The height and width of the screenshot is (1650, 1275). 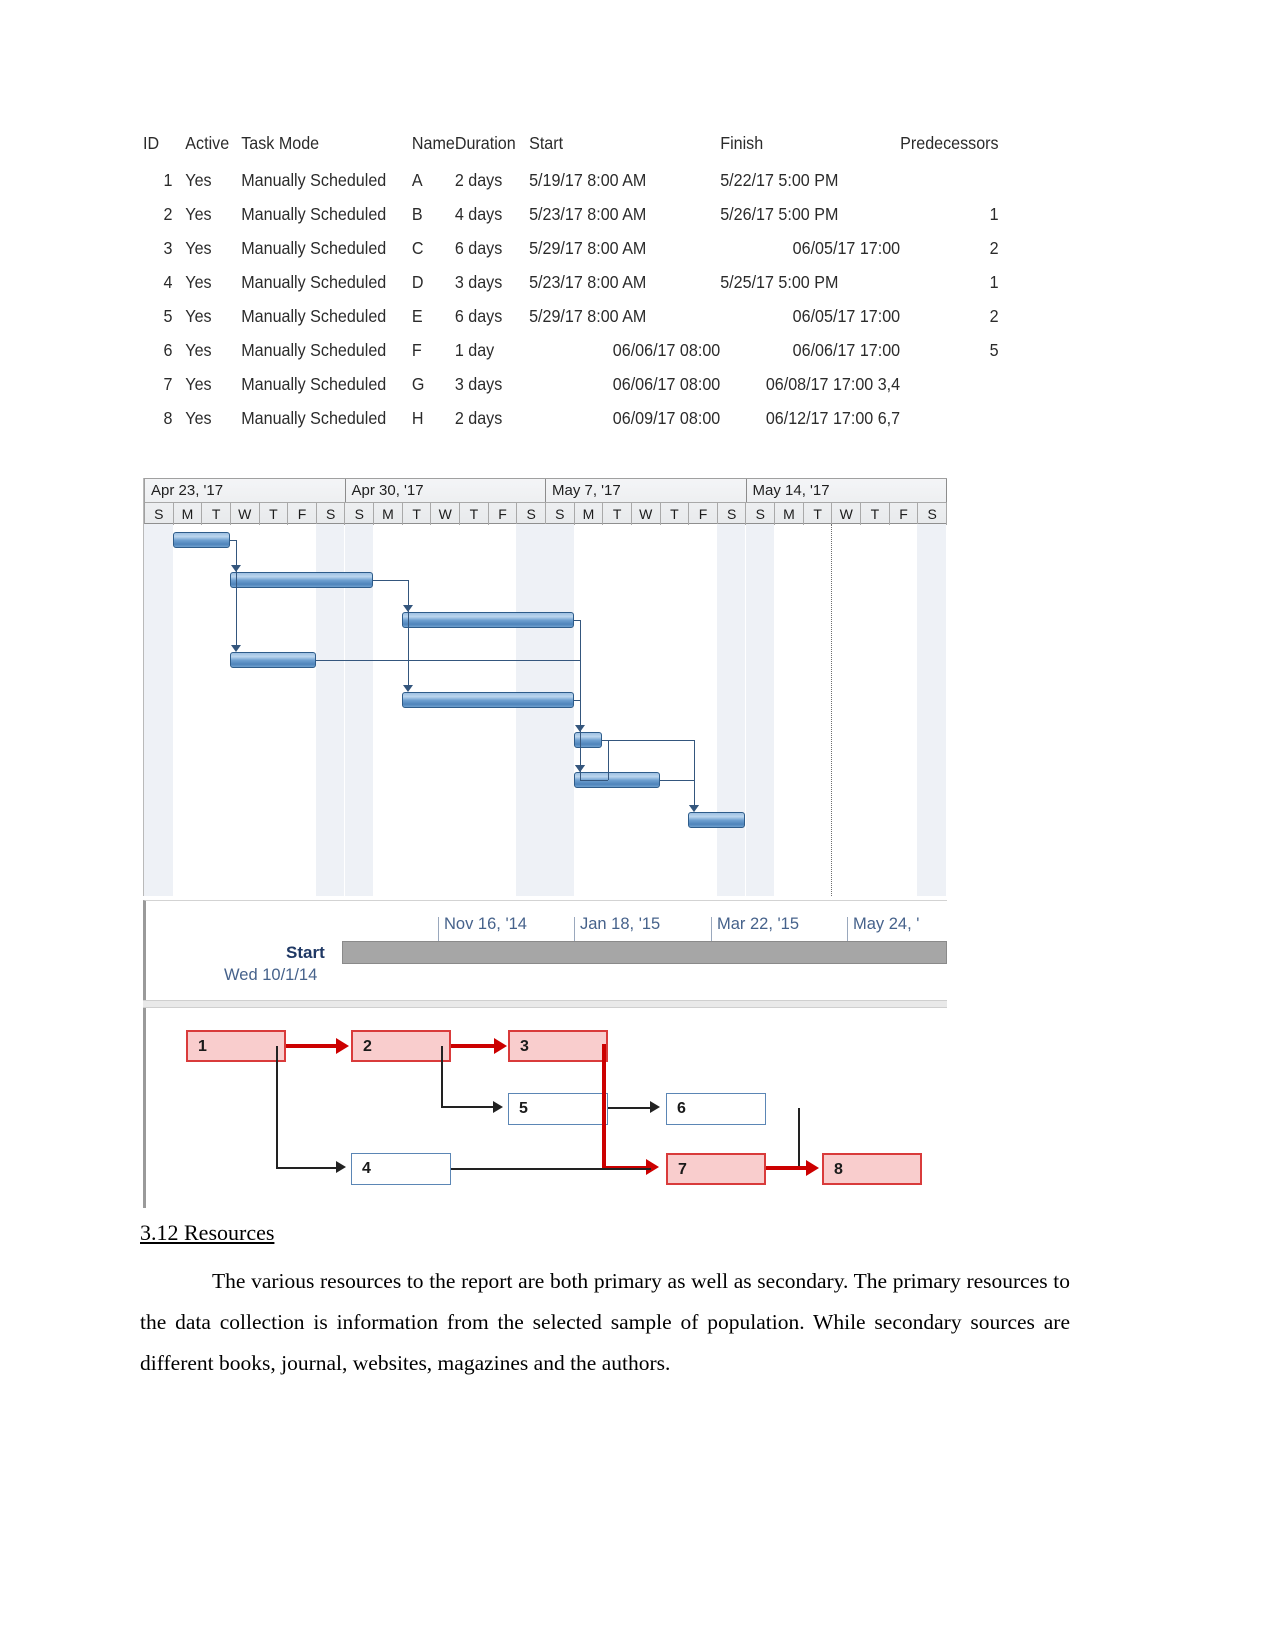 I want to click on gantt-week-label: May 14, '17, so click(x=847, y=490).